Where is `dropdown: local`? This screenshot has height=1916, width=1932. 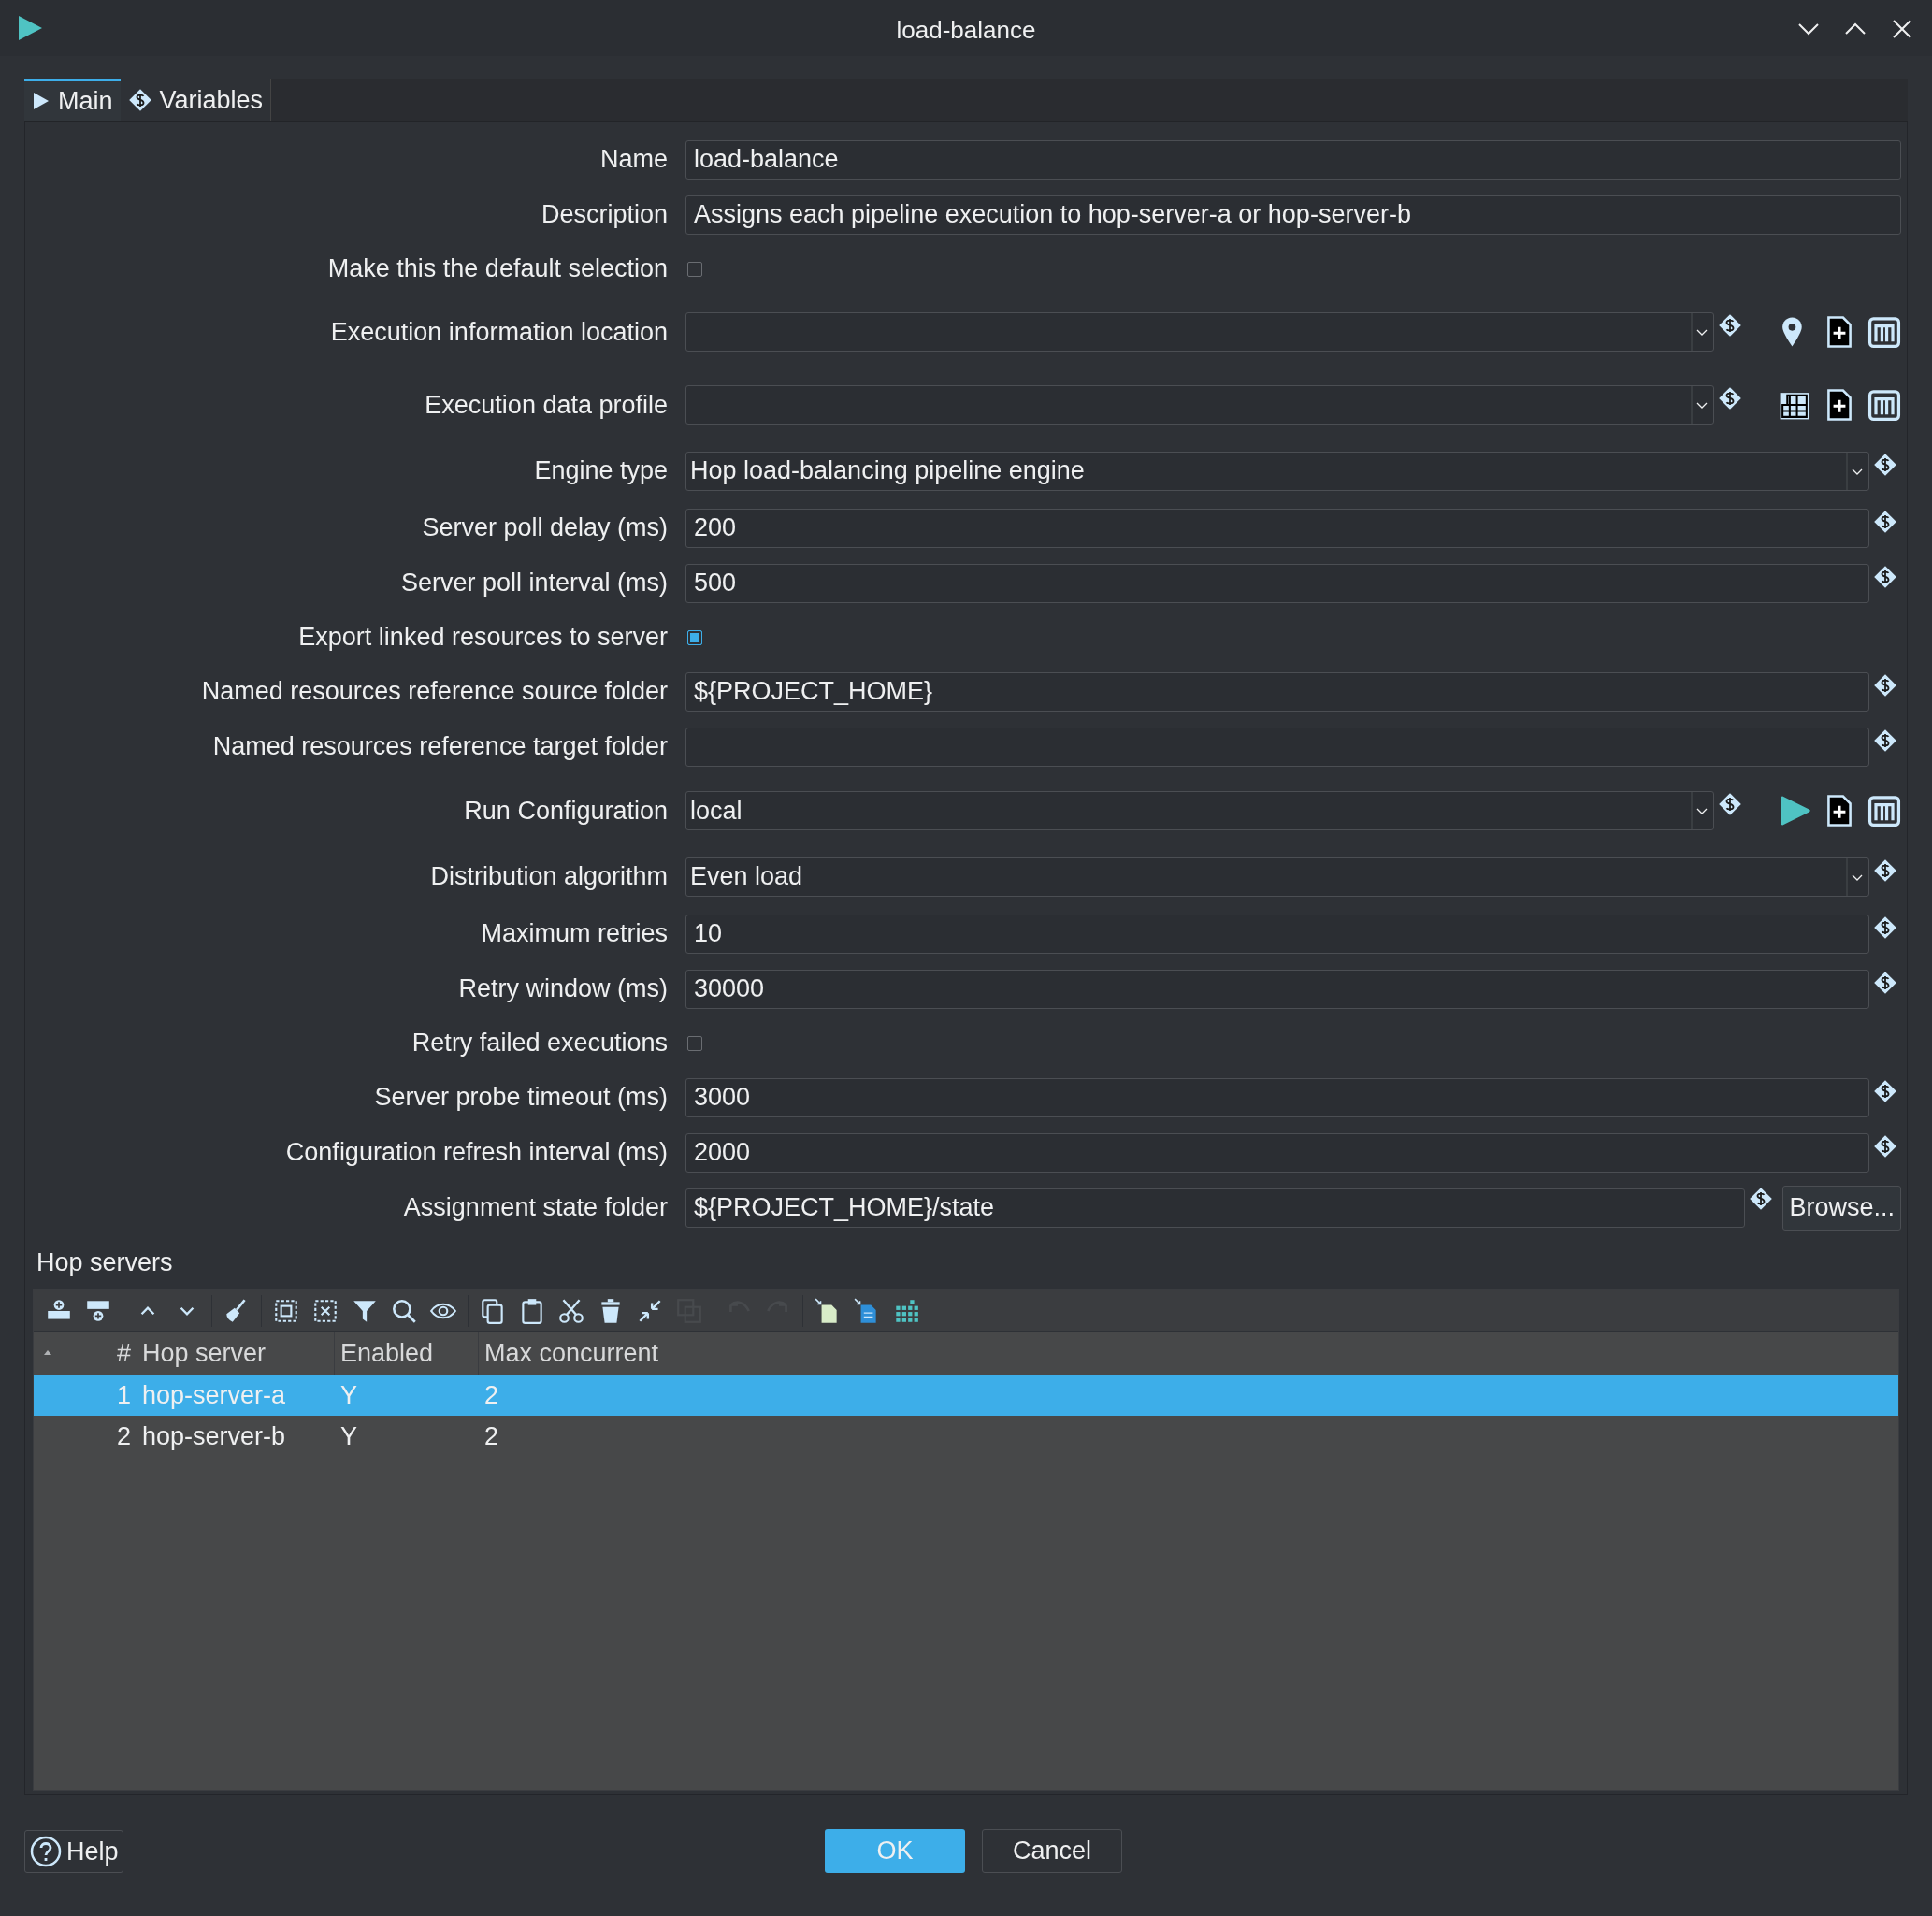 dropdown: local is located at coordinates (1199, 810).